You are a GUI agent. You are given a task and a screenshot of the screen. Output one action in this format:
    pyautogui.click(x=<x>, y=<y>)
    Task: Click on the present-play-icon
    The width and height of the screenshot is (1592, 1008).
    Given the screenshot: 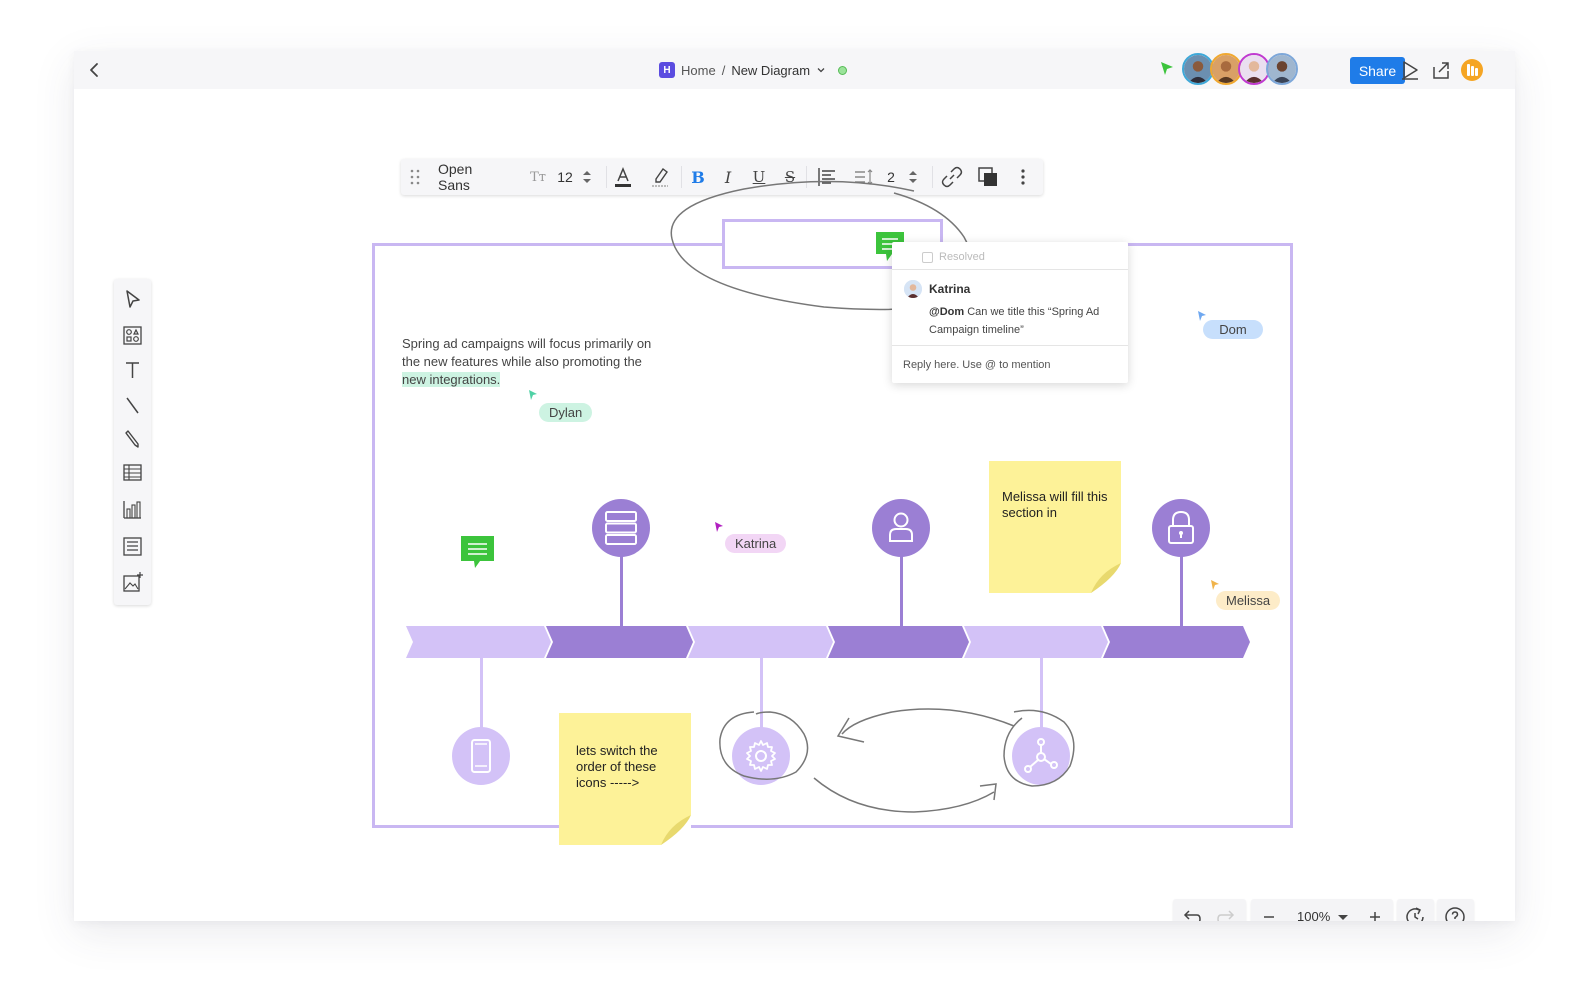 What is the action you would take?
    pyautogui.click(x=1410, y=70)
    